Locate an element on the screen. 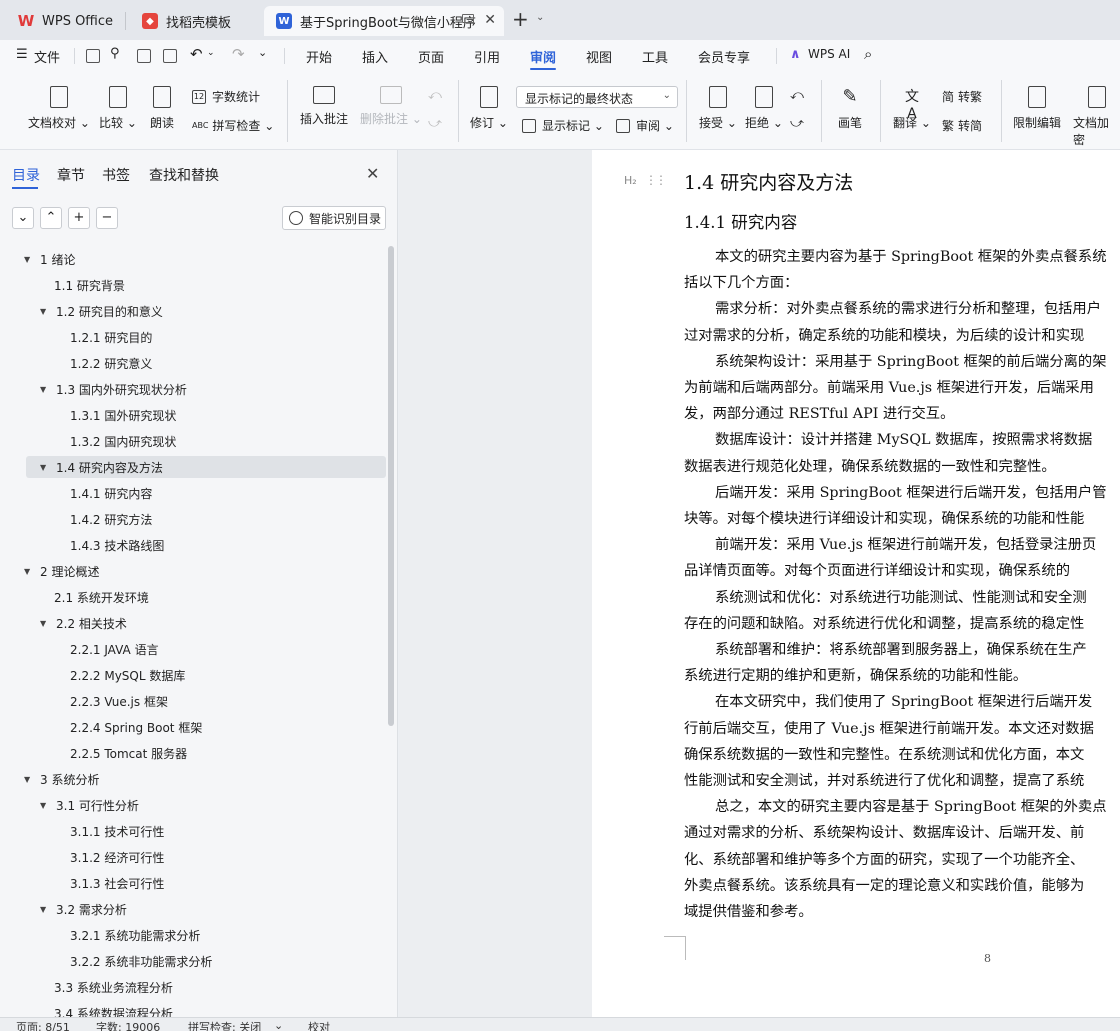 The height and width of the screenshot is (1031, 1120). spell-check-button: ABC 拼写检查 ⌄ is located at coordinates (233, 125).